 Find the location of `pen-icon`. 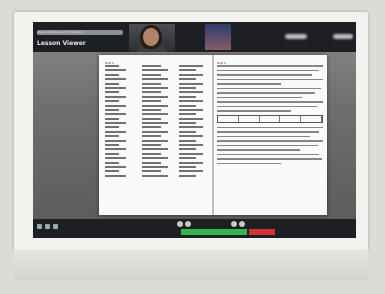

pen-icon is located at coordinates (39, 226).